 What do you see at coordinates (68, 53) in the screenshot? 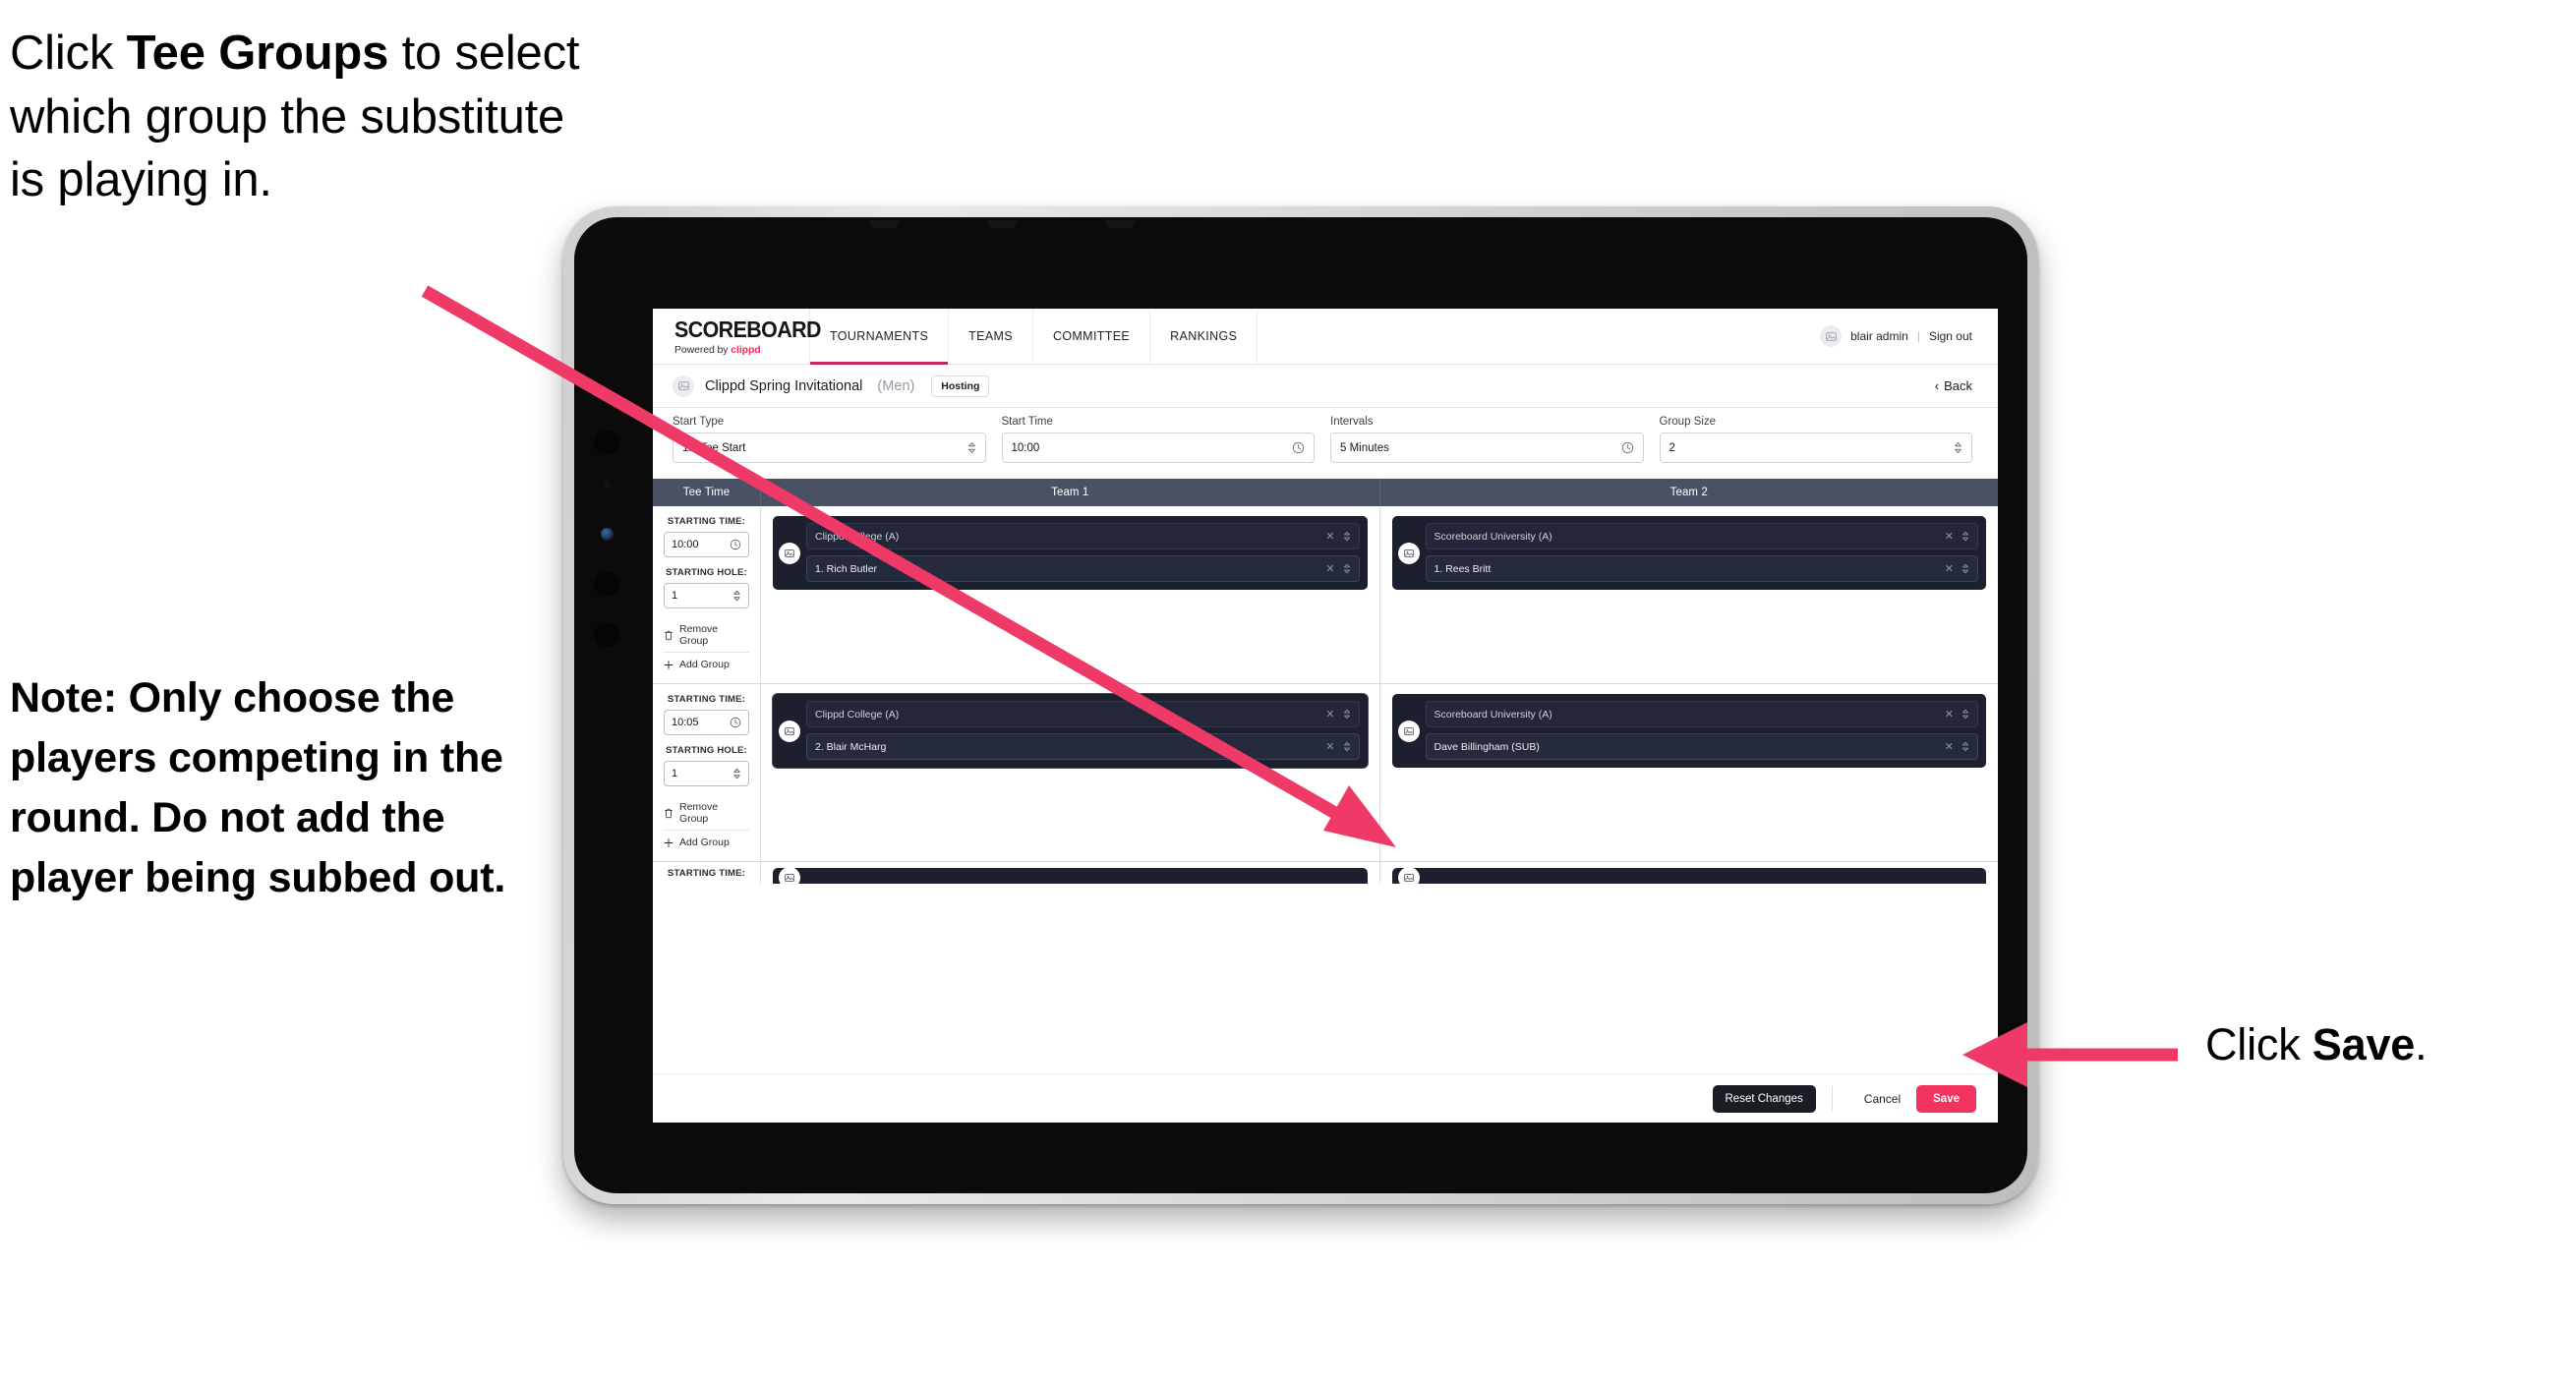
I see `annotation-tee-groups-pre: Click` at bounding box center [68, 53].